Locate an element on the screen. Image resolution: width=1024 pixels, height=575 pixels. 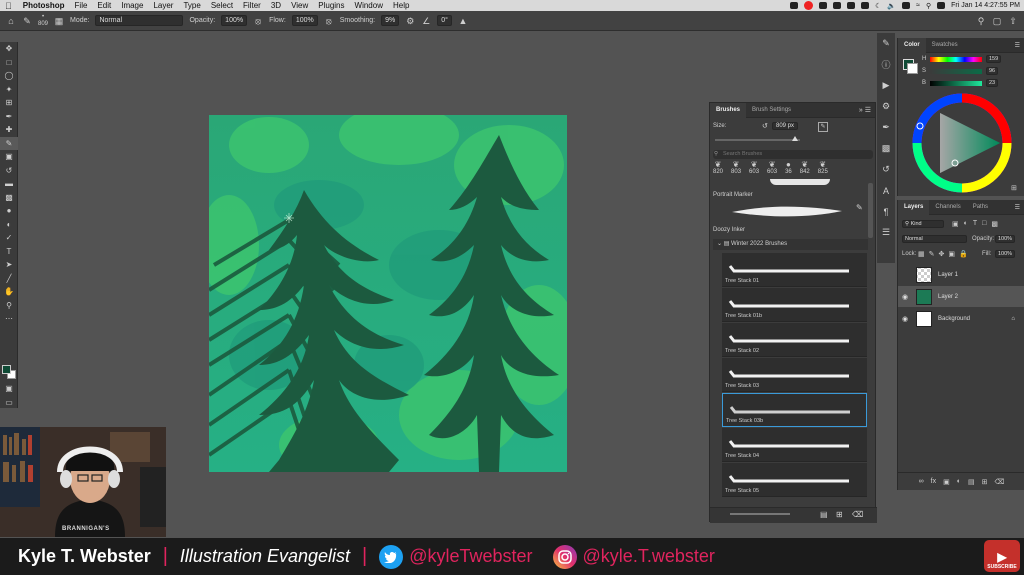
move-tool-icon: ✥ is located at coordinates (9, 49).